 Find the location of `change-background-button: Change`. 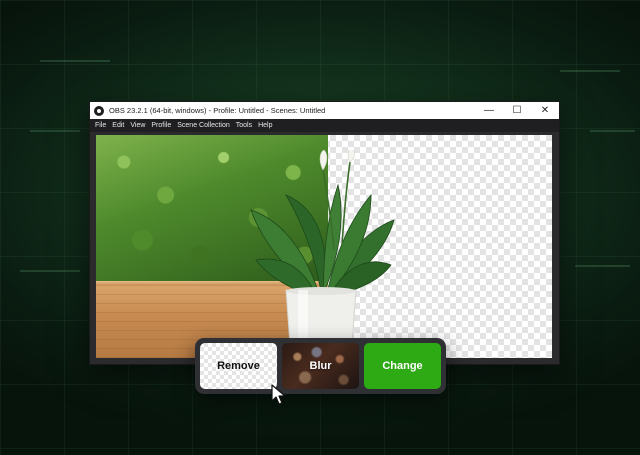

change-background-button: Change is located at coordinates (402, 366).